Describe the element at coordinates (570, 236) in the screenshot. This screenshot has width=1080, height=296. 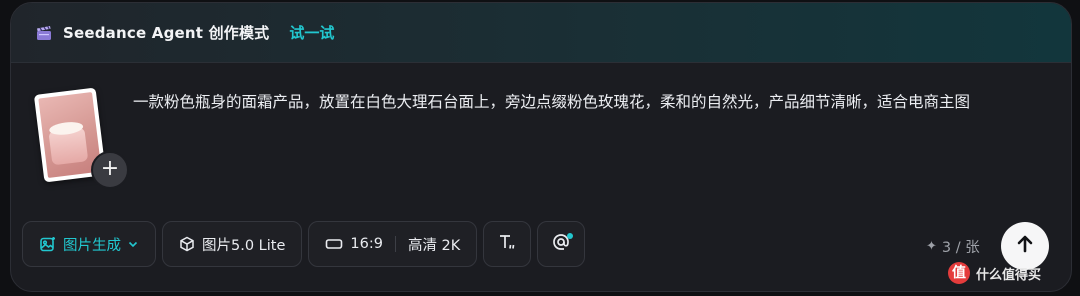
I see `notification-dot` at that location.